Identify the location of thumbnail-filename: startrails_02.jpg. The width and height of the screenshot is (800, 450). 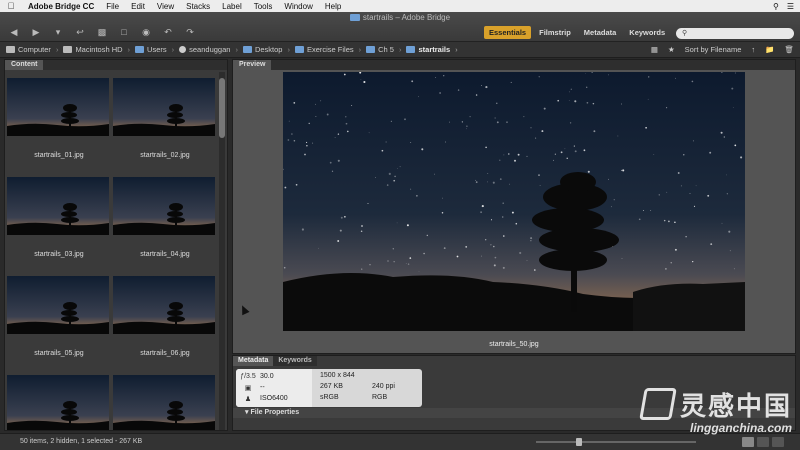
(165, 155).